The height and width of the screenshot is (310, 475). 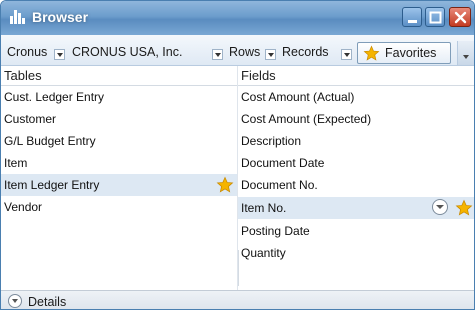 I want to click on table-item: Vendor, so click(x=119, y=207).